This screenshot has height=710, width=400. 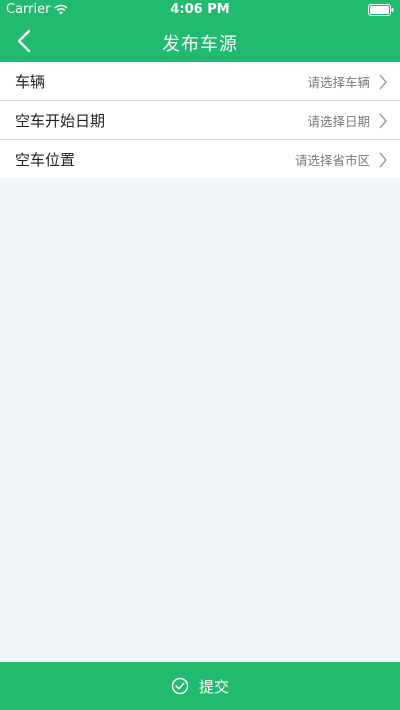 I want to click on start-date-row: 空车开始日期 请选择日期, so click(x=200, y=120).